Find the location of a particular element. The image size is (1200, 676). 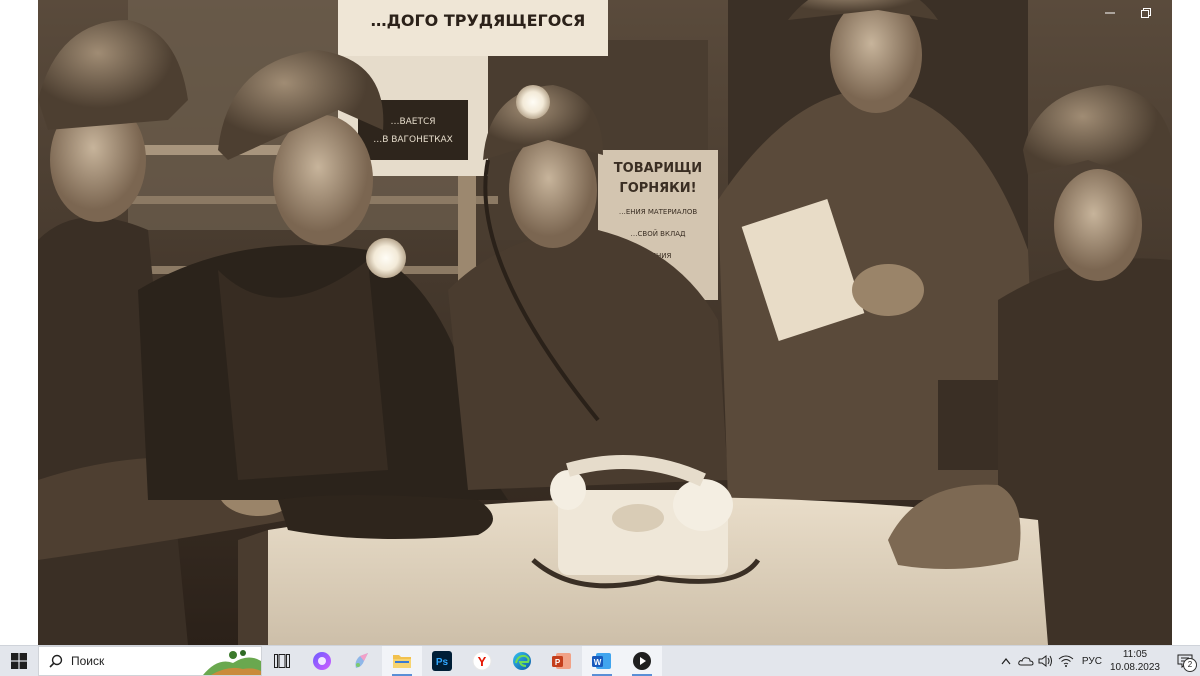

start-button is located at coordinates (19, 661).